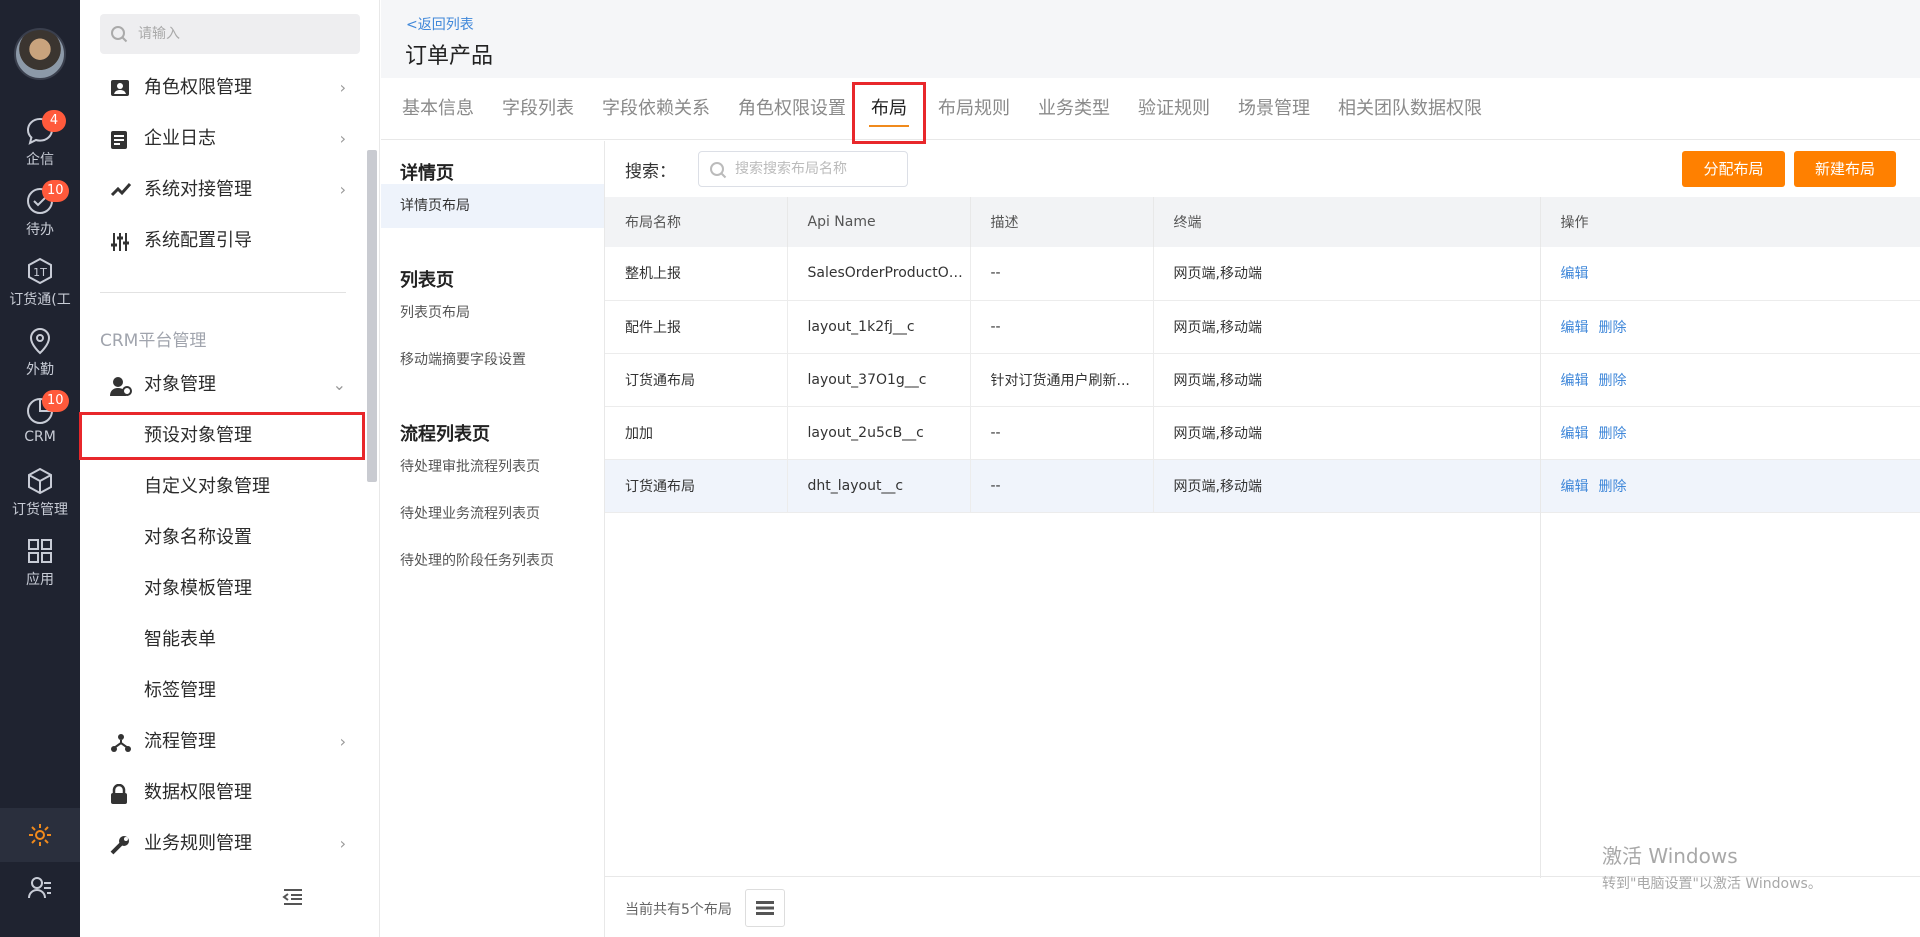  I want to click on tab-scene-mgmt: 场景管理, so click(1274, 109).